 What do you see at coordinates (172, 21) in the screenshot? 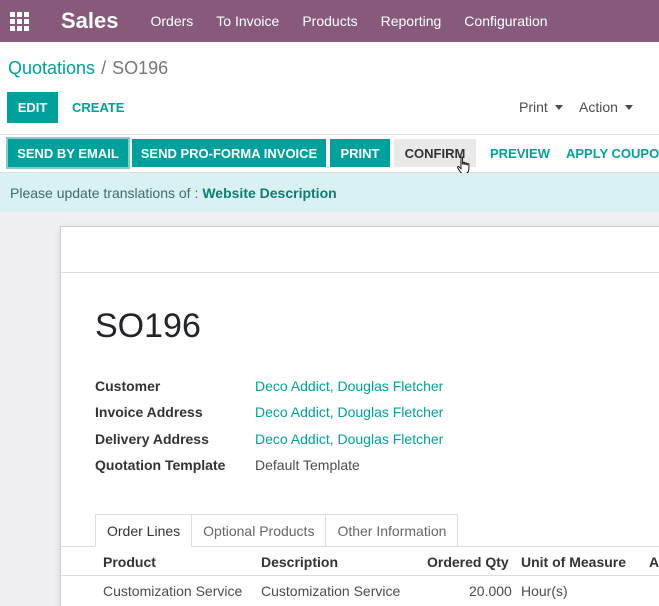
I see `menu-orders: Orders` at bounding box center [172, 21].